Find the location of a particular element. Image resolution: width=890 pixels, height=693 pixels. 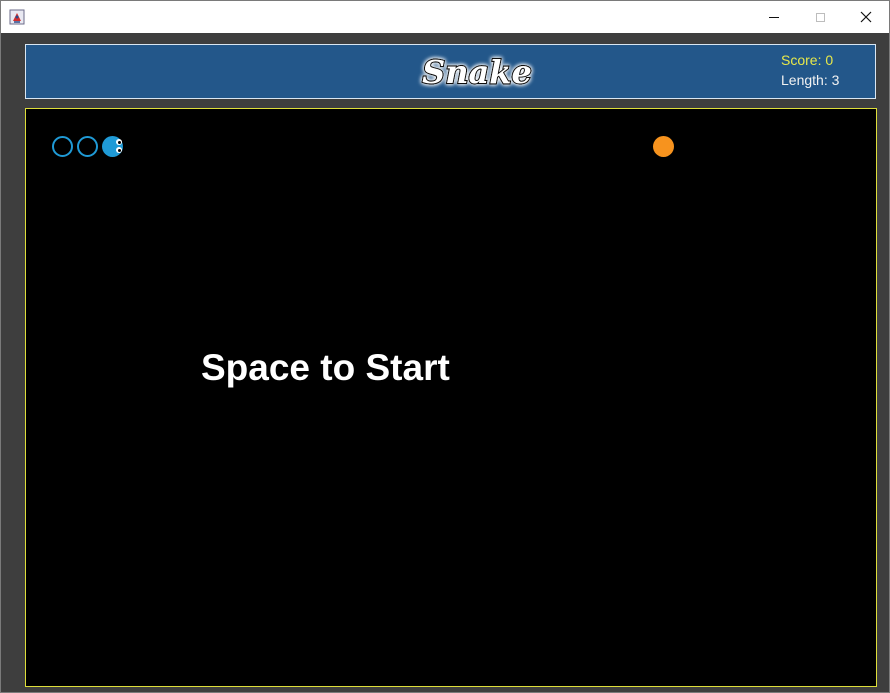

maximize-button is located at coordinates (820, 17).